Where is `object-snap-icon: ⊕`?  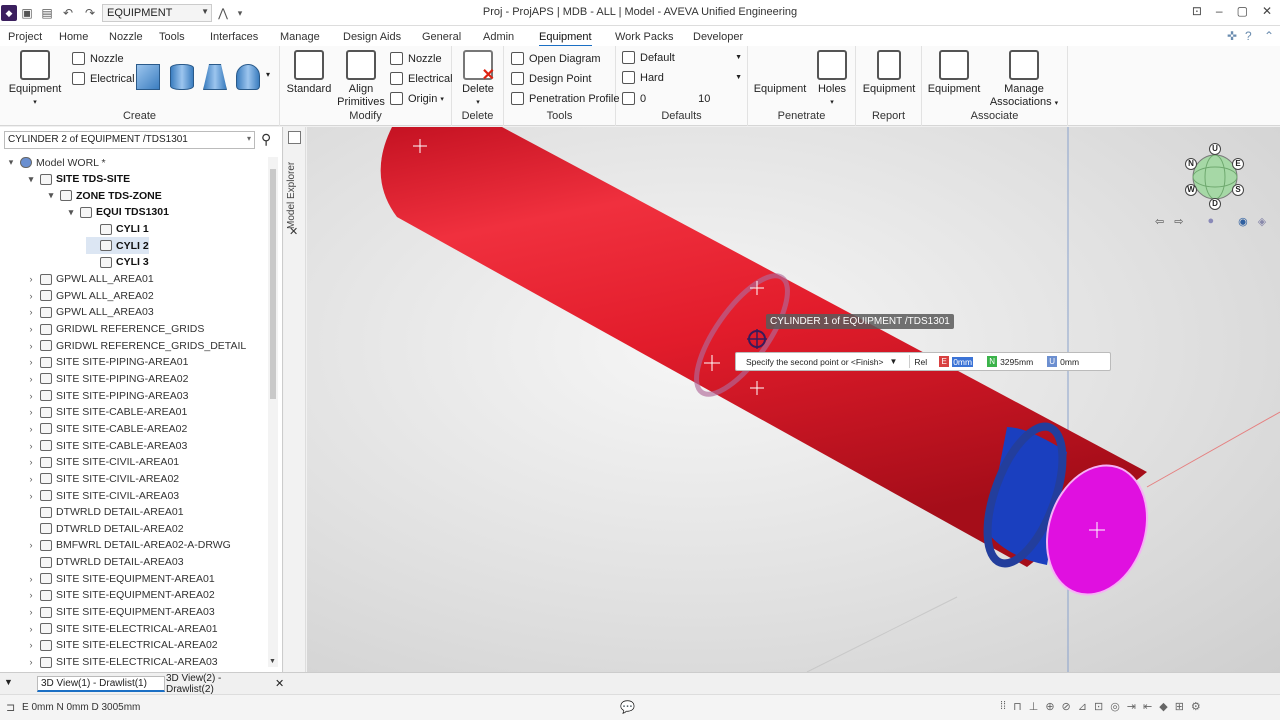
object-snap-icon: ⊕ is located at coordinates (1049, 706).